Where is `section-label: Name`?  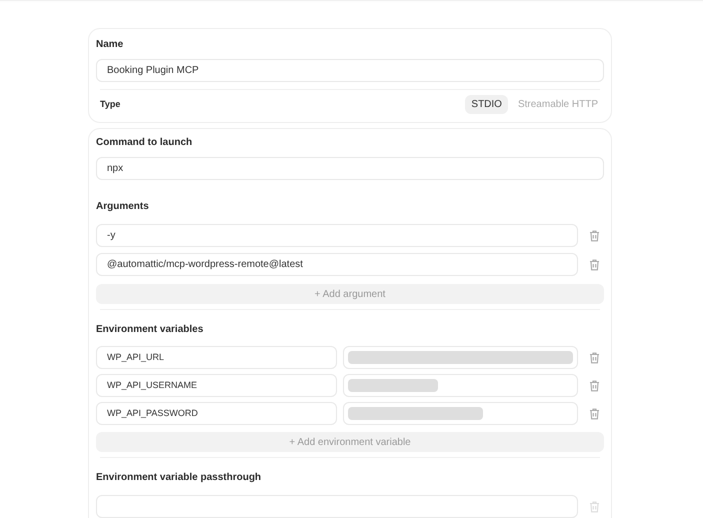
section-label: Name is located at coordinates (110, 45).